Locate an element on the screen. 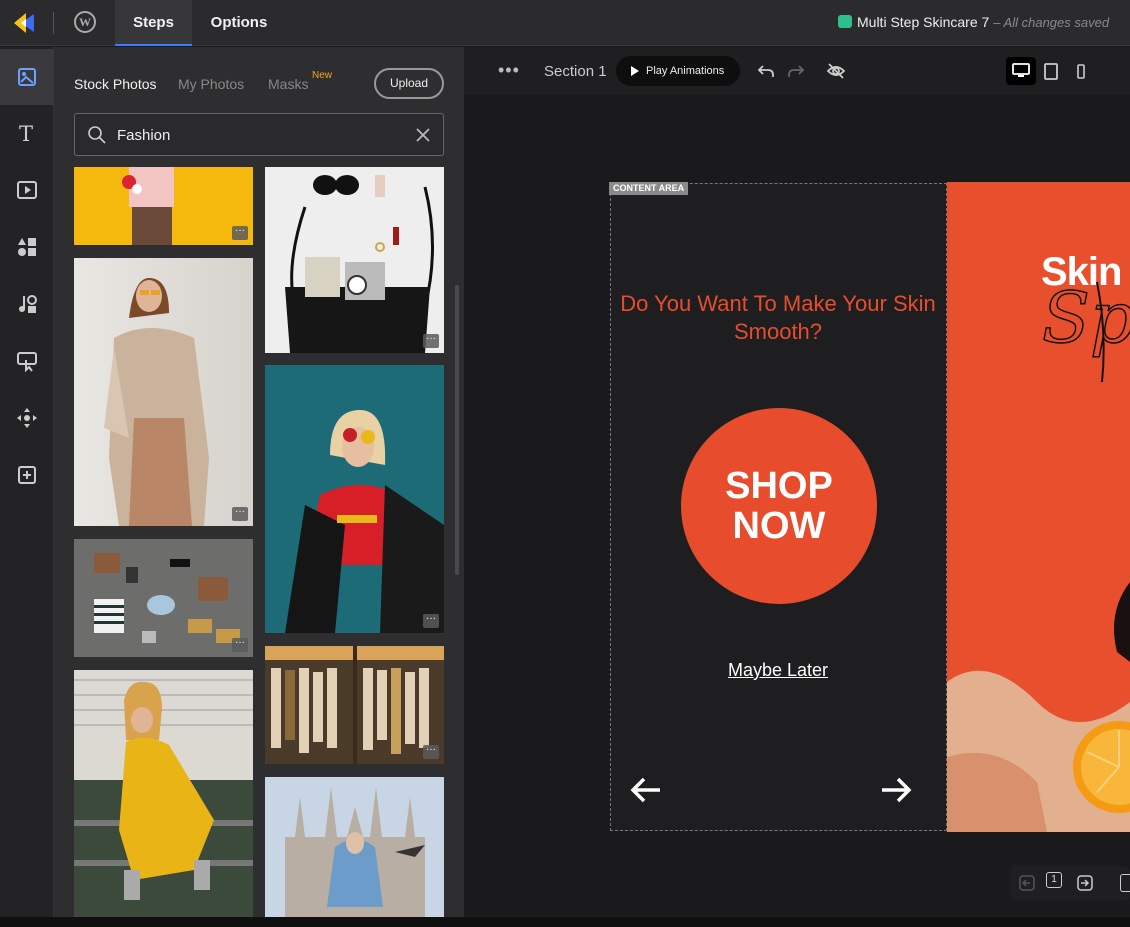  section-label: Section 1 is located at coordinates (575, 71).